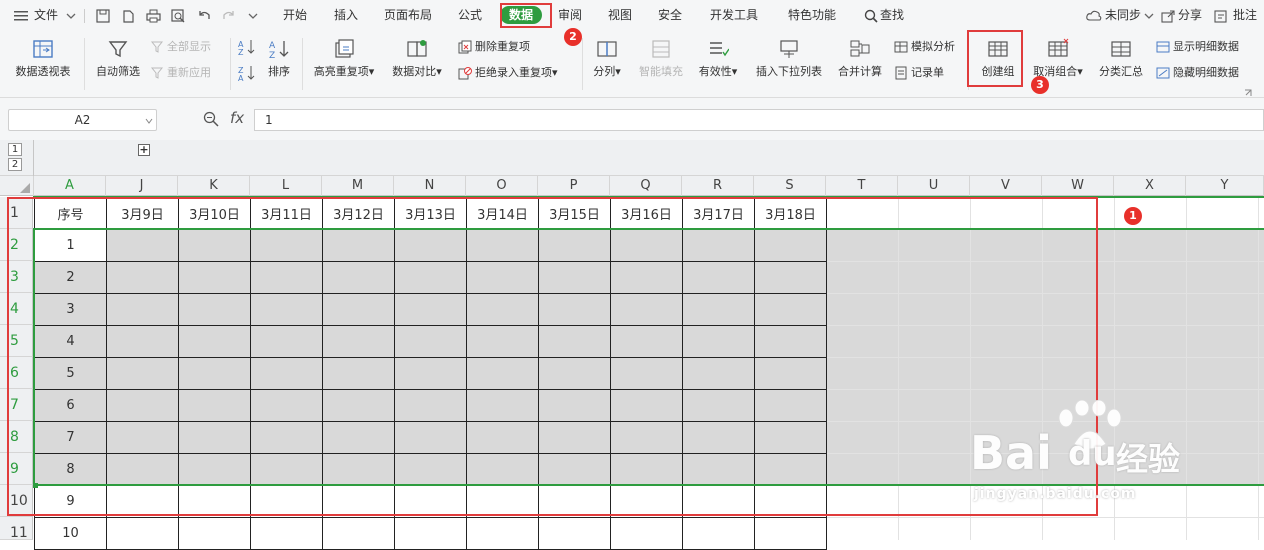  What do you see at coordinates (272, 55) in the screenshot?
I see `svg-text: Z` at bounding box center [272, 55].